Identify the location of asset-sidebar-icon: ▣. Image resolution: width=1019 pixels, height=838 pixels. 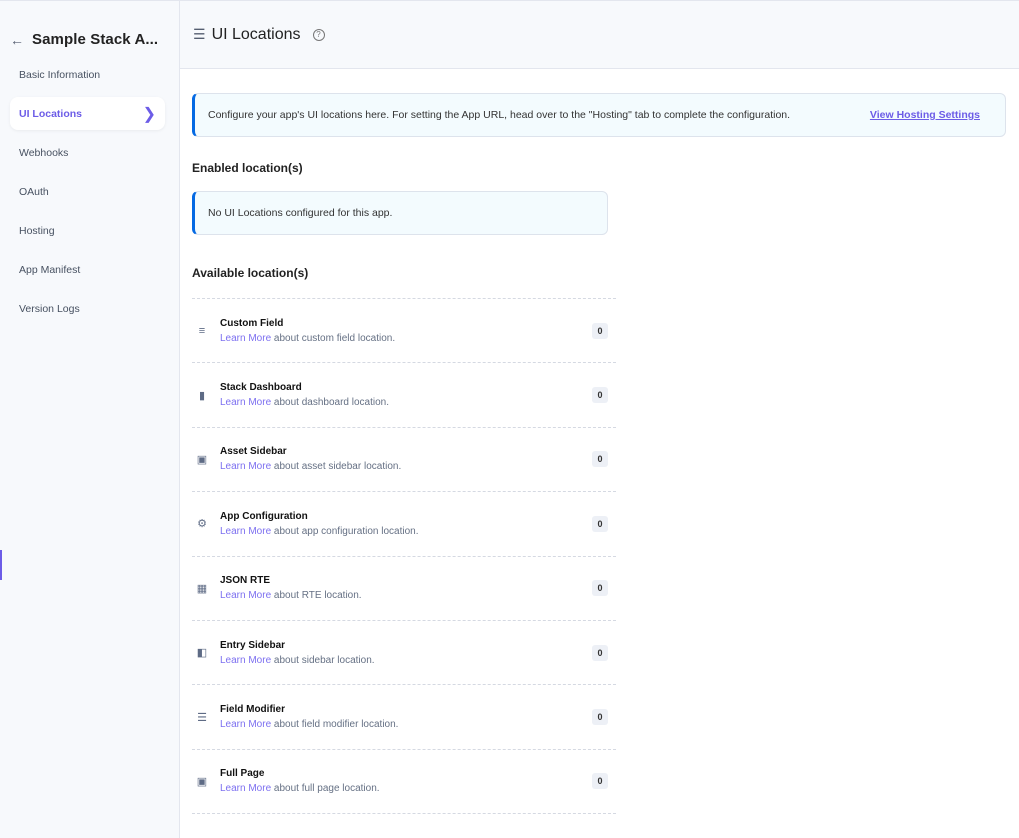
(202, 459).